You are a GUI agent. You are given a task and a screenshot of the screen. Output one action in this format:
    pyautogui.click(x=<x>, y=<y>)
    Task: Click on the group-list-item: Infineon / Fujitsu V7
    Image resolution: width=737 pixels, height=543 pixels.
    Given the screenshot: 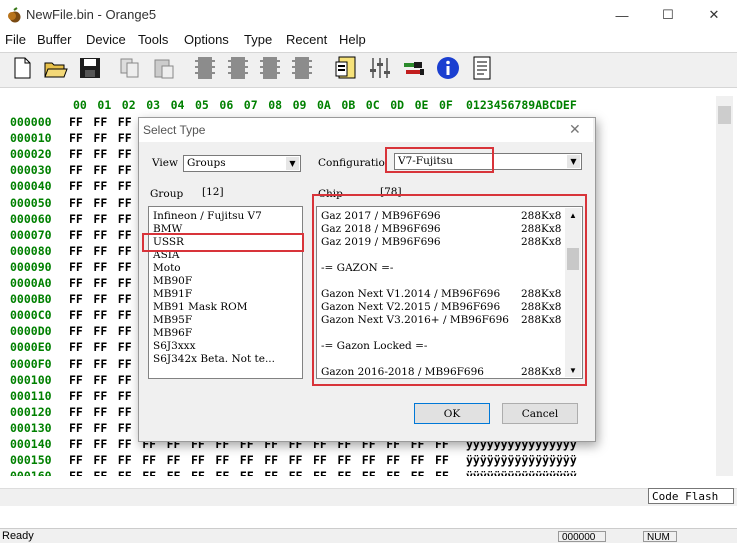 What is the action you would take?
    pyautogui.click(x=207, y=216)
    